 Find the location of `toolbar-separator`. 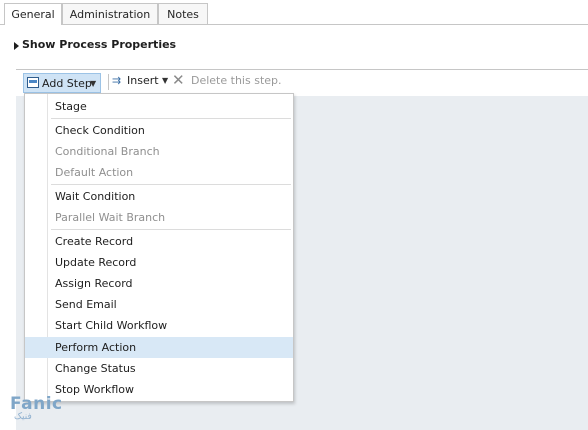

toolbar-separator is located at coordinates (108, 82).